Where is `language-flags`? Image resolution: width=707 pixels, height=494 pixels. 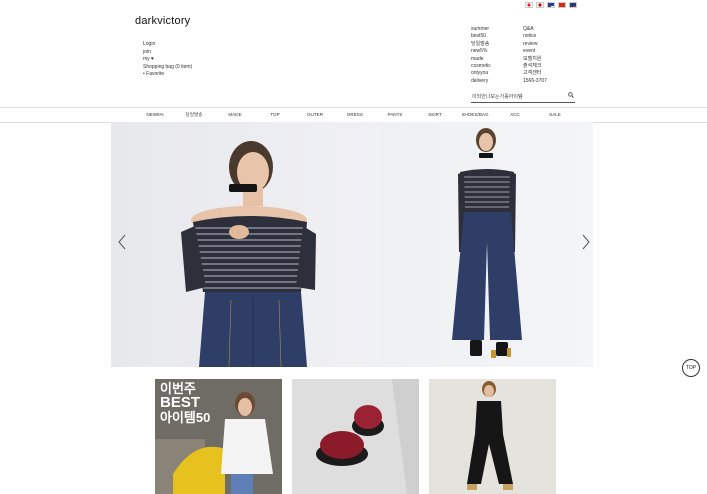 language-flags is located at coordinates (551, 5).